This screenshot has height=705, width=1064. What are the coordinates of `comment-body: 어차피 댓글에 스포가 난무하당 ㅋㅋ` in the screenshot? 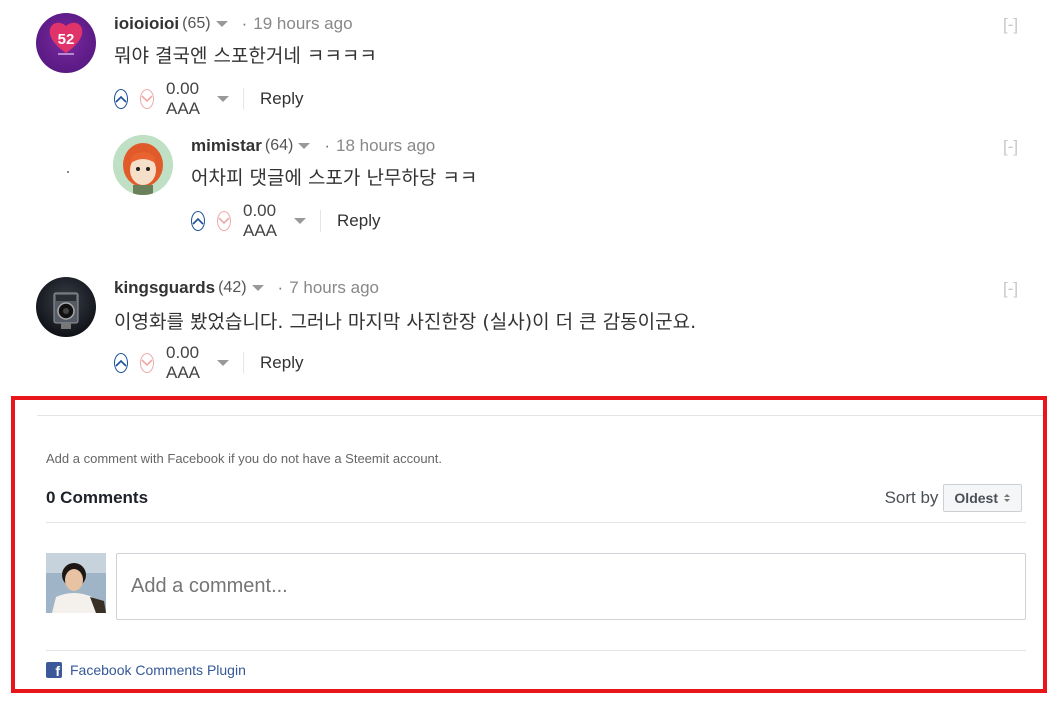 It's located at (334, 178).